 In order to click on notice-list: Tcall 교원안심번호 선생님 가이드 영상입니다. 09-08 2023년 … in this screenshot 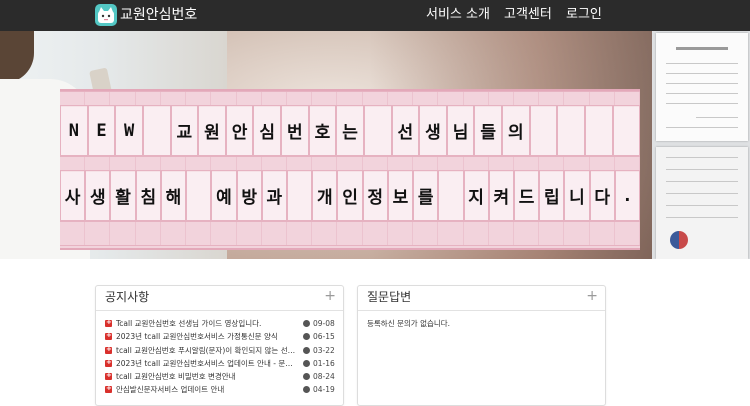, I will do `click(220, 356)`.